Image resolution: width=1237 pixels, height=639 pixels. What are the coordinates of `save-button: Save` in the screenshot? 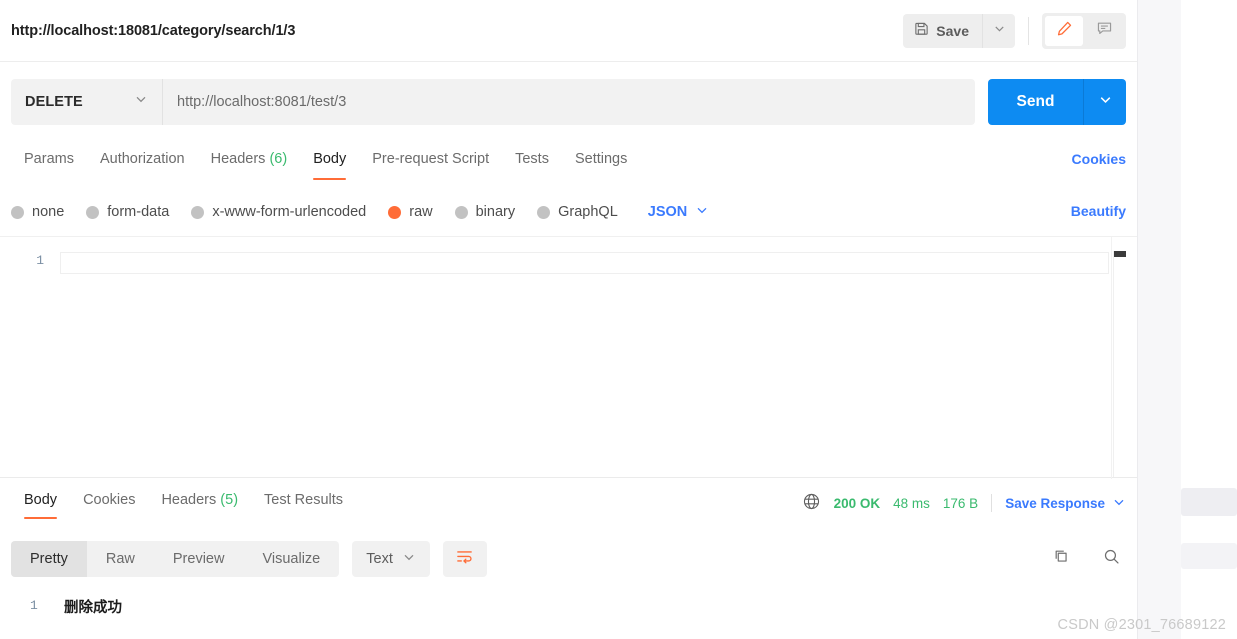 It's located at (943, 31).